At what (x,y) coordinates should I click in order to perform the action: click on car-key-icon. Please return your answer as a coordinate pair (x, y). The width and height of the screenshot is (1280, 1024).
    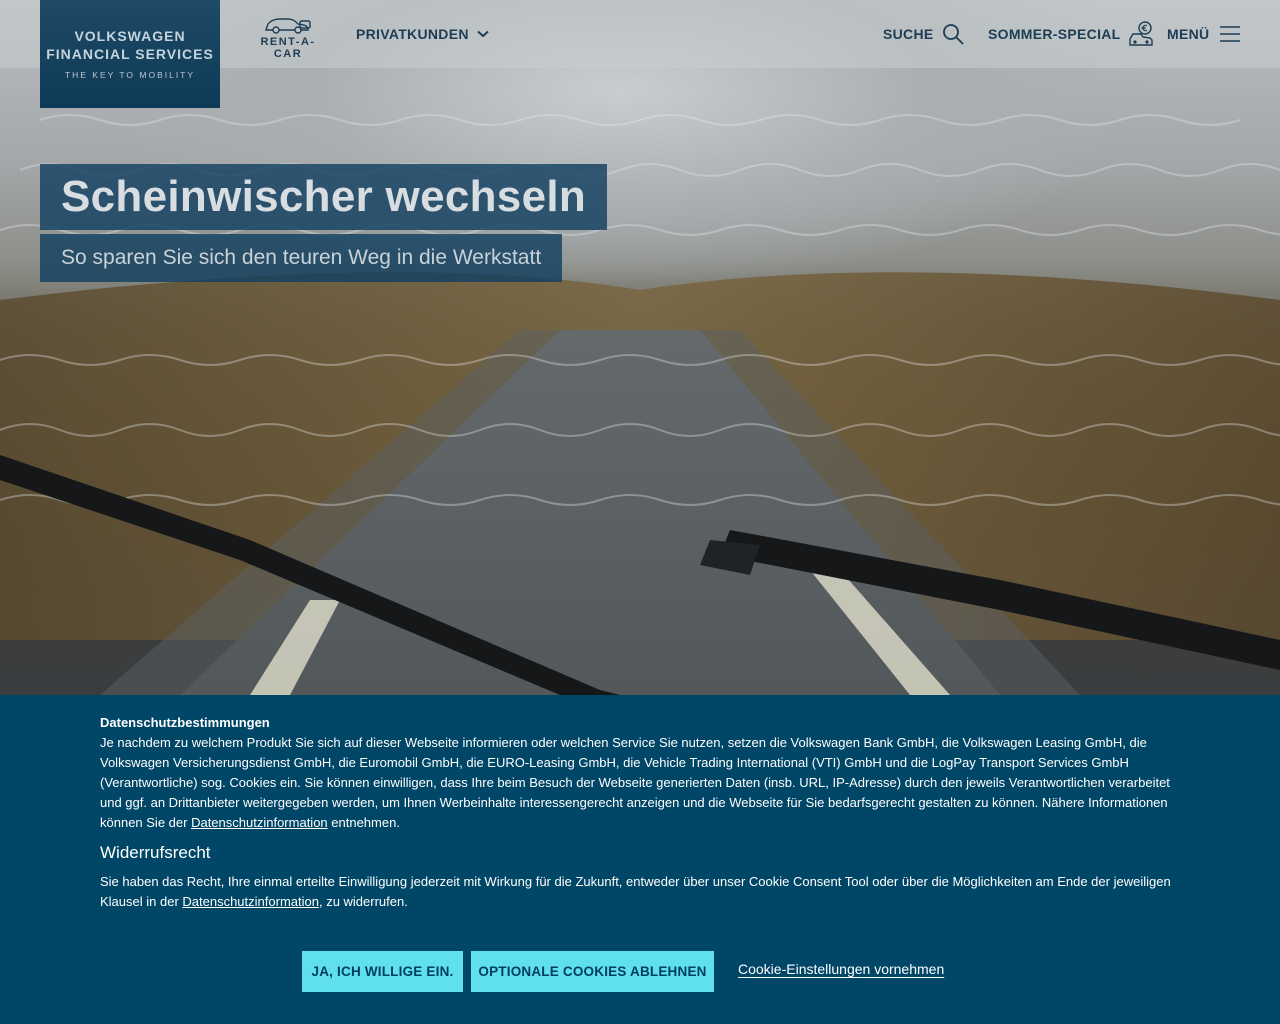
    Looking at the image, I should click on (288, 26).